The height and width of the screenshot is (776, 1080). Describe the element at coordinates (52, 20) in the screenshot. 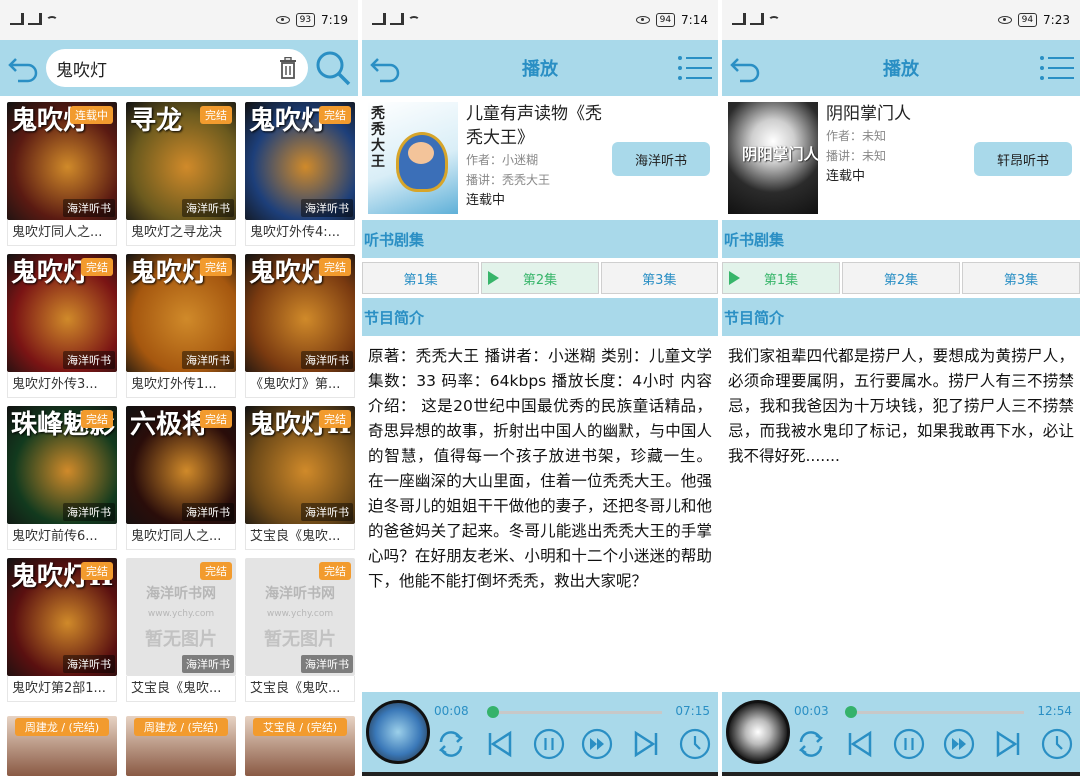

I see `wifi-icon` at that location.